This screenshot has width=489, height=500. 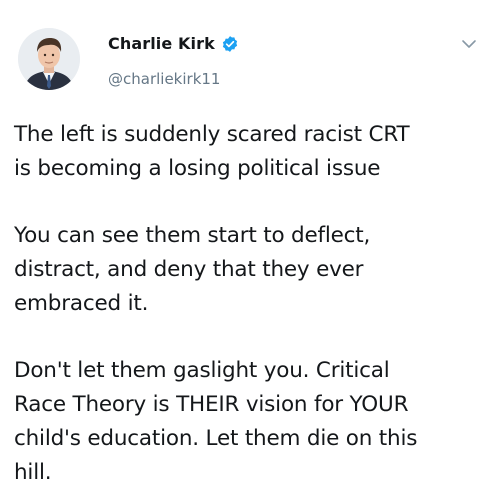 I want to click on display-name: Charlie Kirk, so click(x=161, y=43).